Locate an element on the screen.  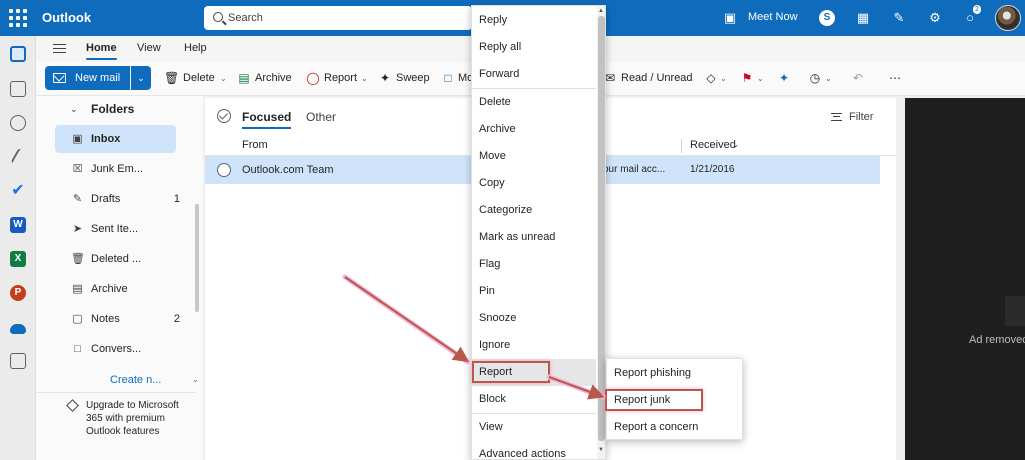
tab-other: Other is located at coordinates (321, 117).